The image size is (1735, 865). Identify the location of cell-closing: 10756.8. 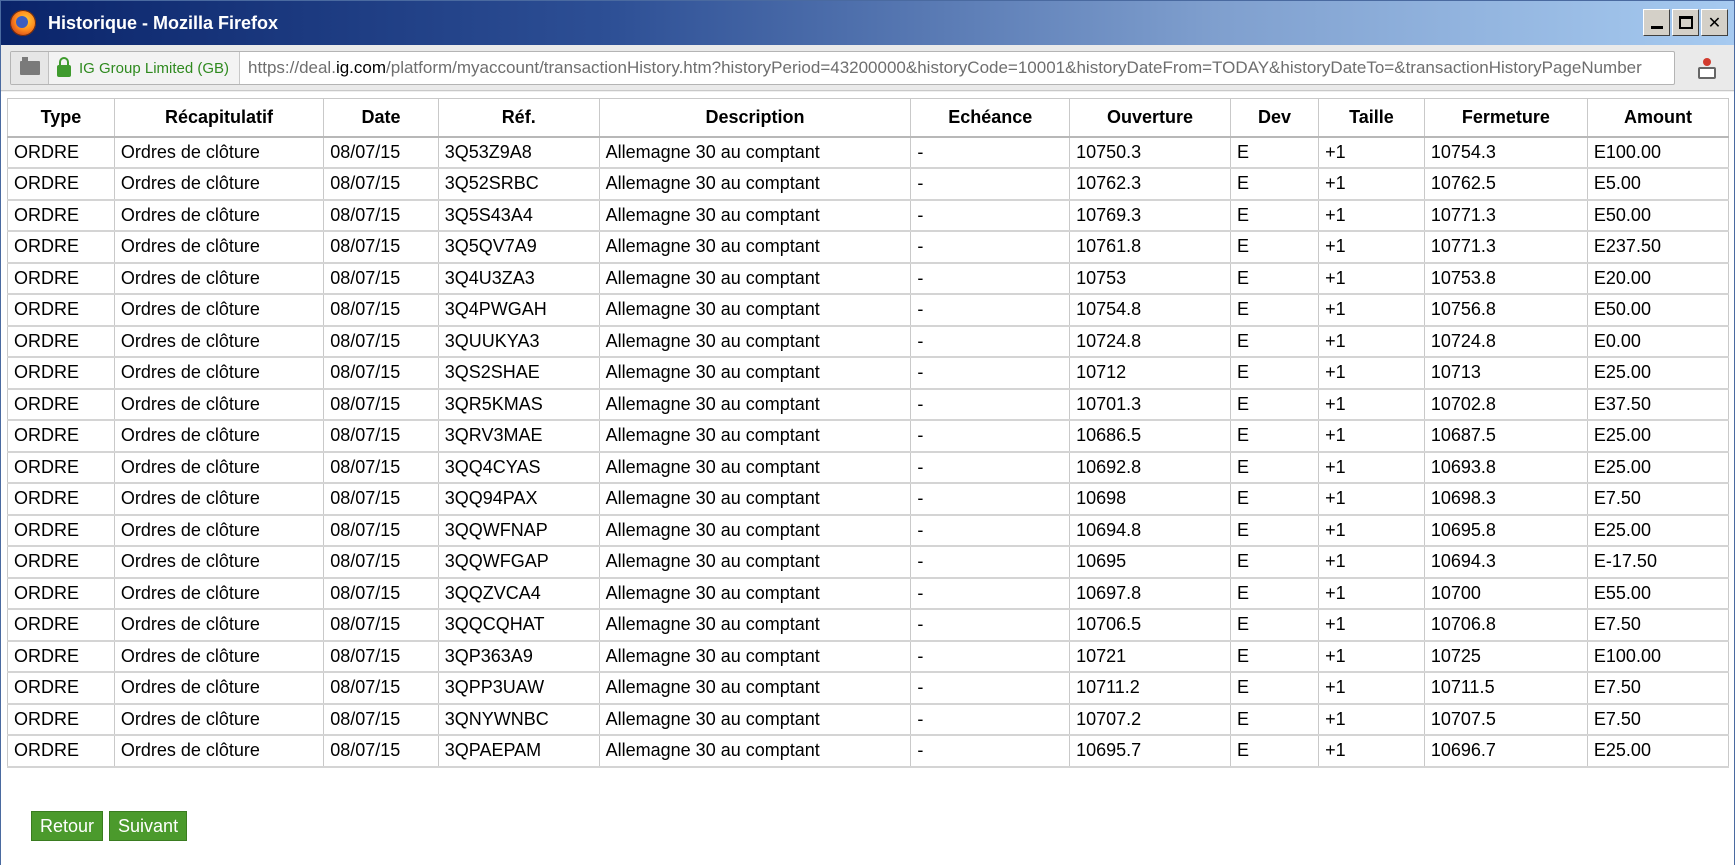
(1505, 310).